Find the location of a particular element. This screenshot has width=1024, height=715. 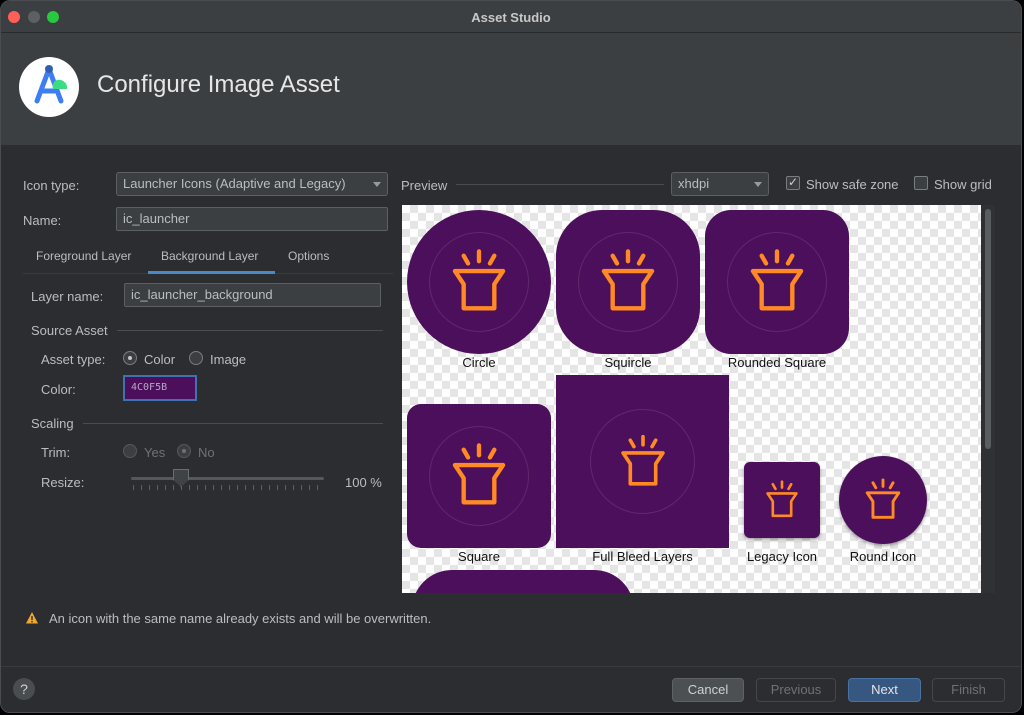

color-picker-field: 4C0F5B is located at coordinates (160, 388).